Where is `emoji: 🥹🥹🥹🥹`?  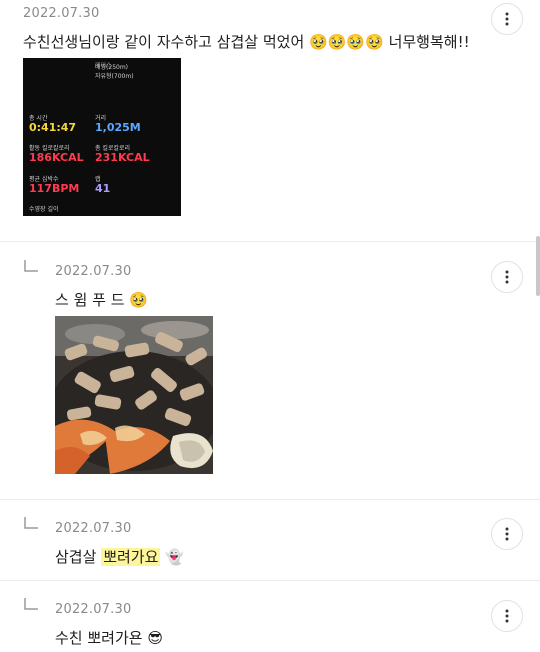 emoji: 🥹🥹🥹🥹 is located at coordinates (346, 42).